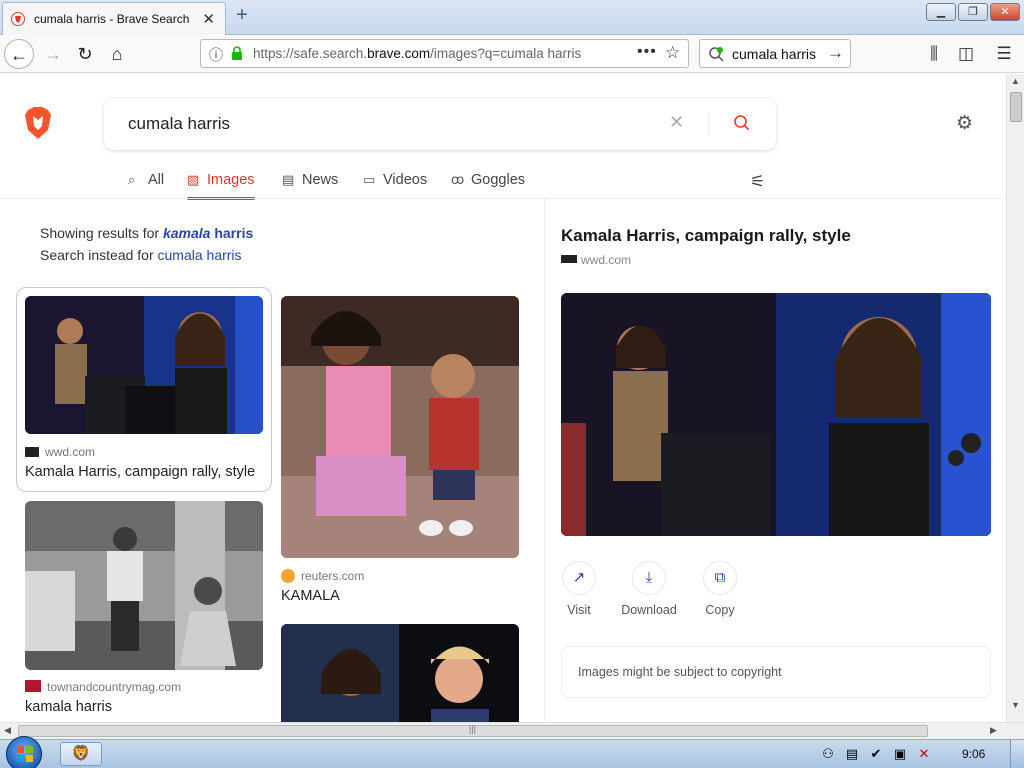 The height and width of the screenshot is (768, 1024). What do you see at coordinates (900, 754) in the screenshot?
I see `tray-monitor-icon: ▣` at bounding box center [900, 754].